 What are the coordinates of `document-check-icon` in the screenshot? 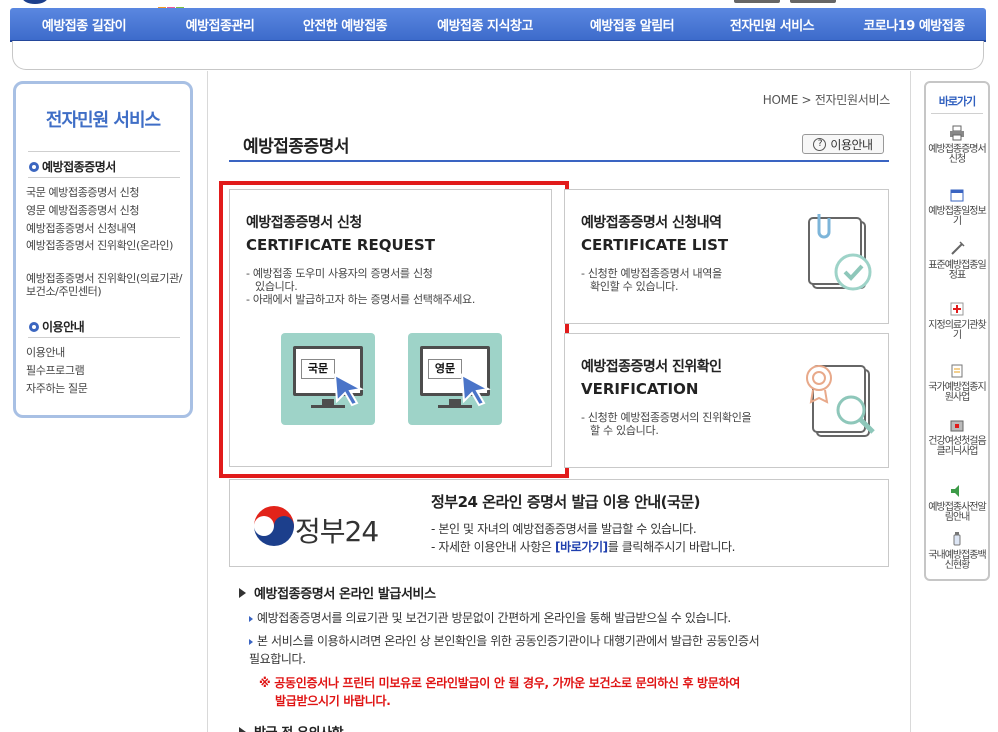 It's located at (840, 252).